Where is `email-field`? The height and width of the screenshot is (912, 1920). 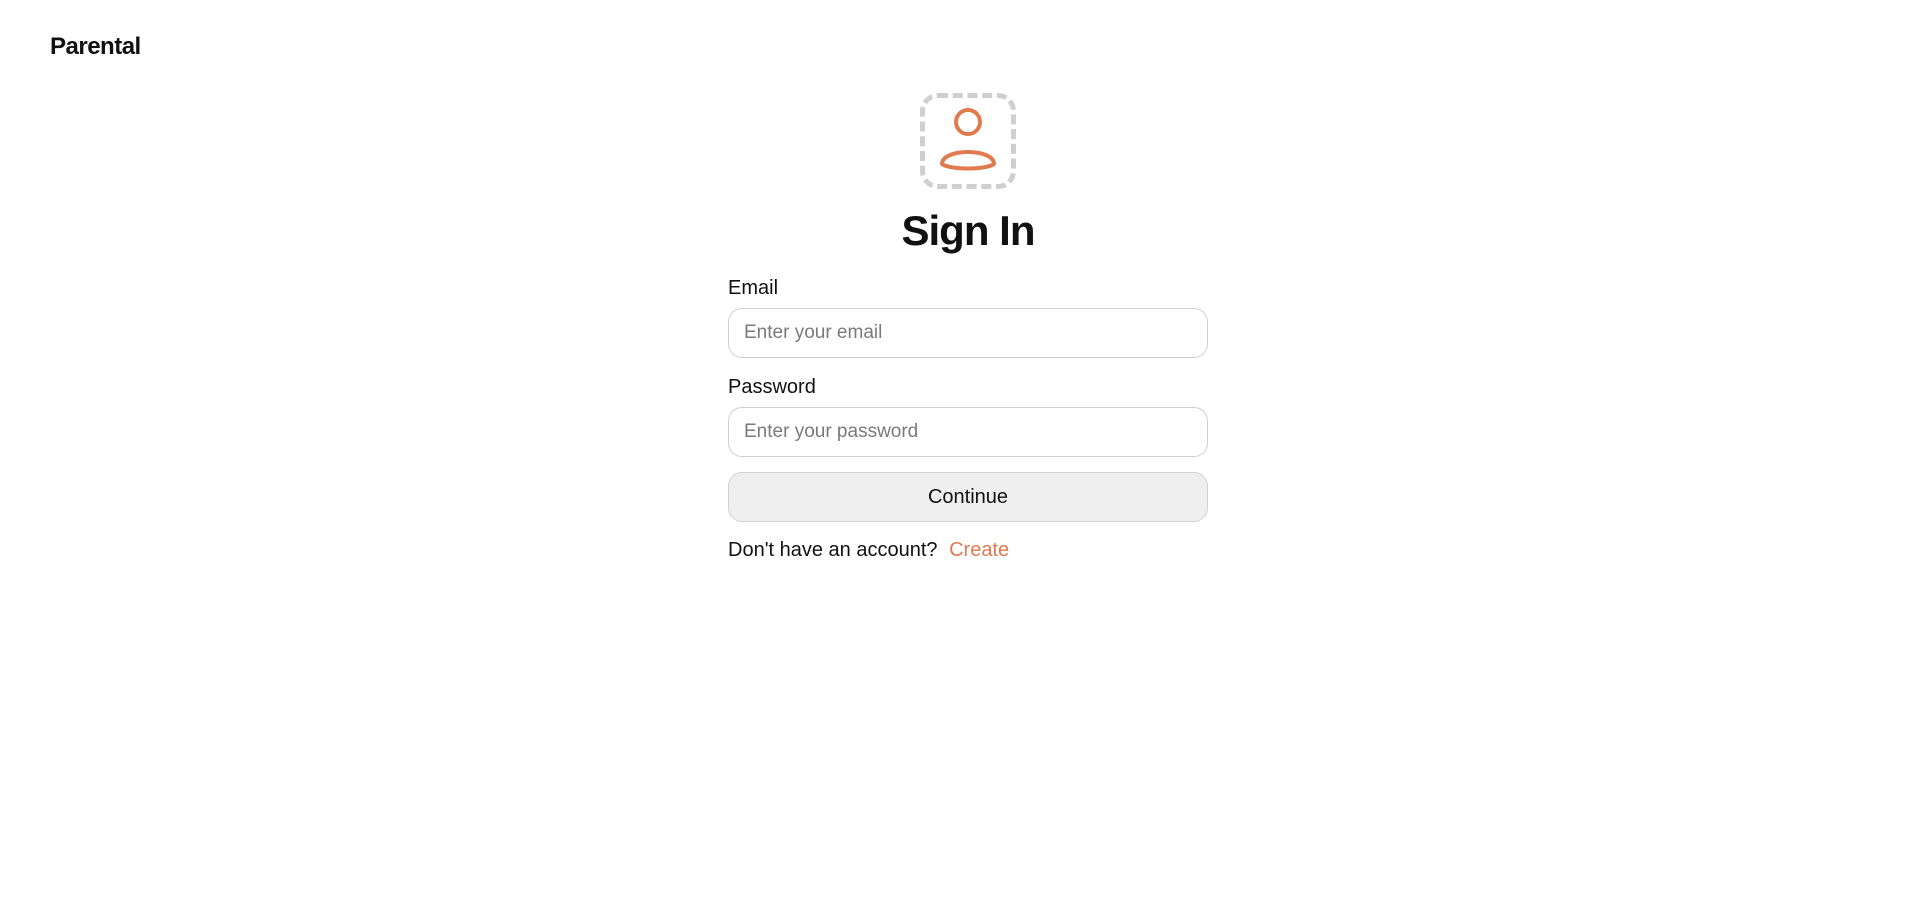 email-field is located at coordinates (968, 333).